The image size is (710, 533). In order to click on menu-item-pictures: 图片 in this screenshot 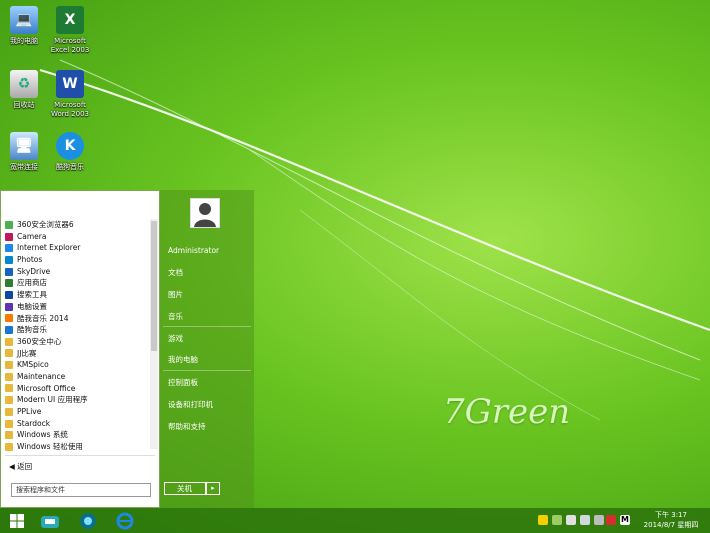, I will do `click(175, 294)`.